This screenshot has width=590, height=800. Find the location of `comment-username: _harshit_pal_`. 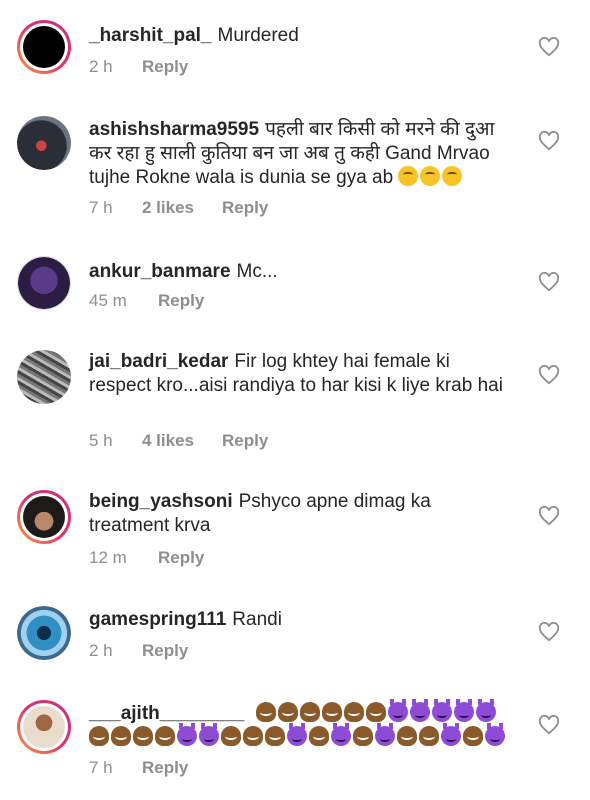

comment-username: _harshit_pal_ is located at coordinates (150, 35).